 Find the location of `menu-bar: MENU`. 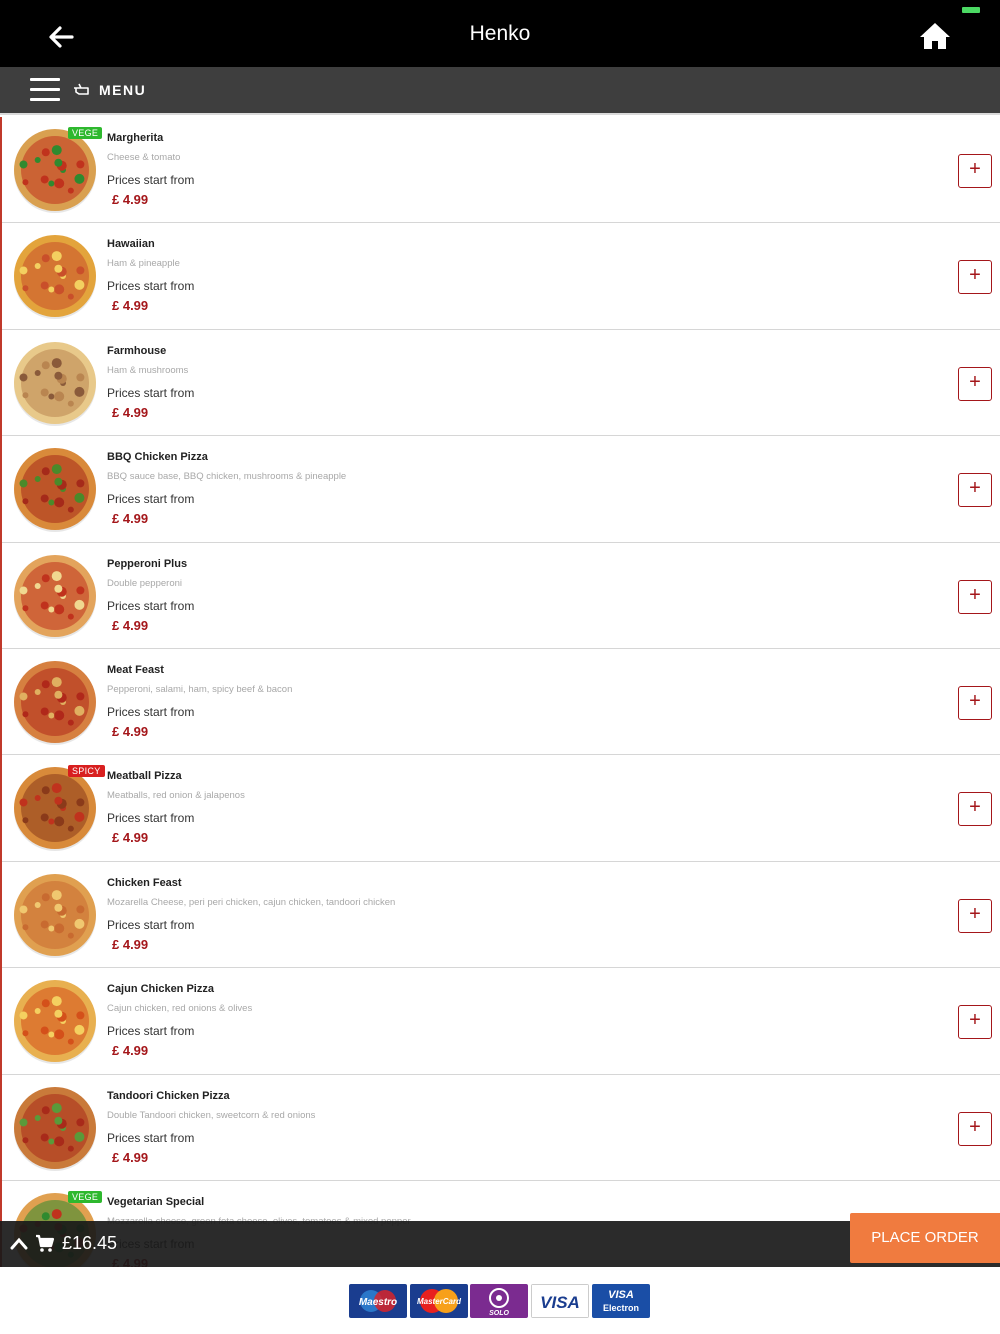

menu-bar: MENU is located at coordinates (500, 91).